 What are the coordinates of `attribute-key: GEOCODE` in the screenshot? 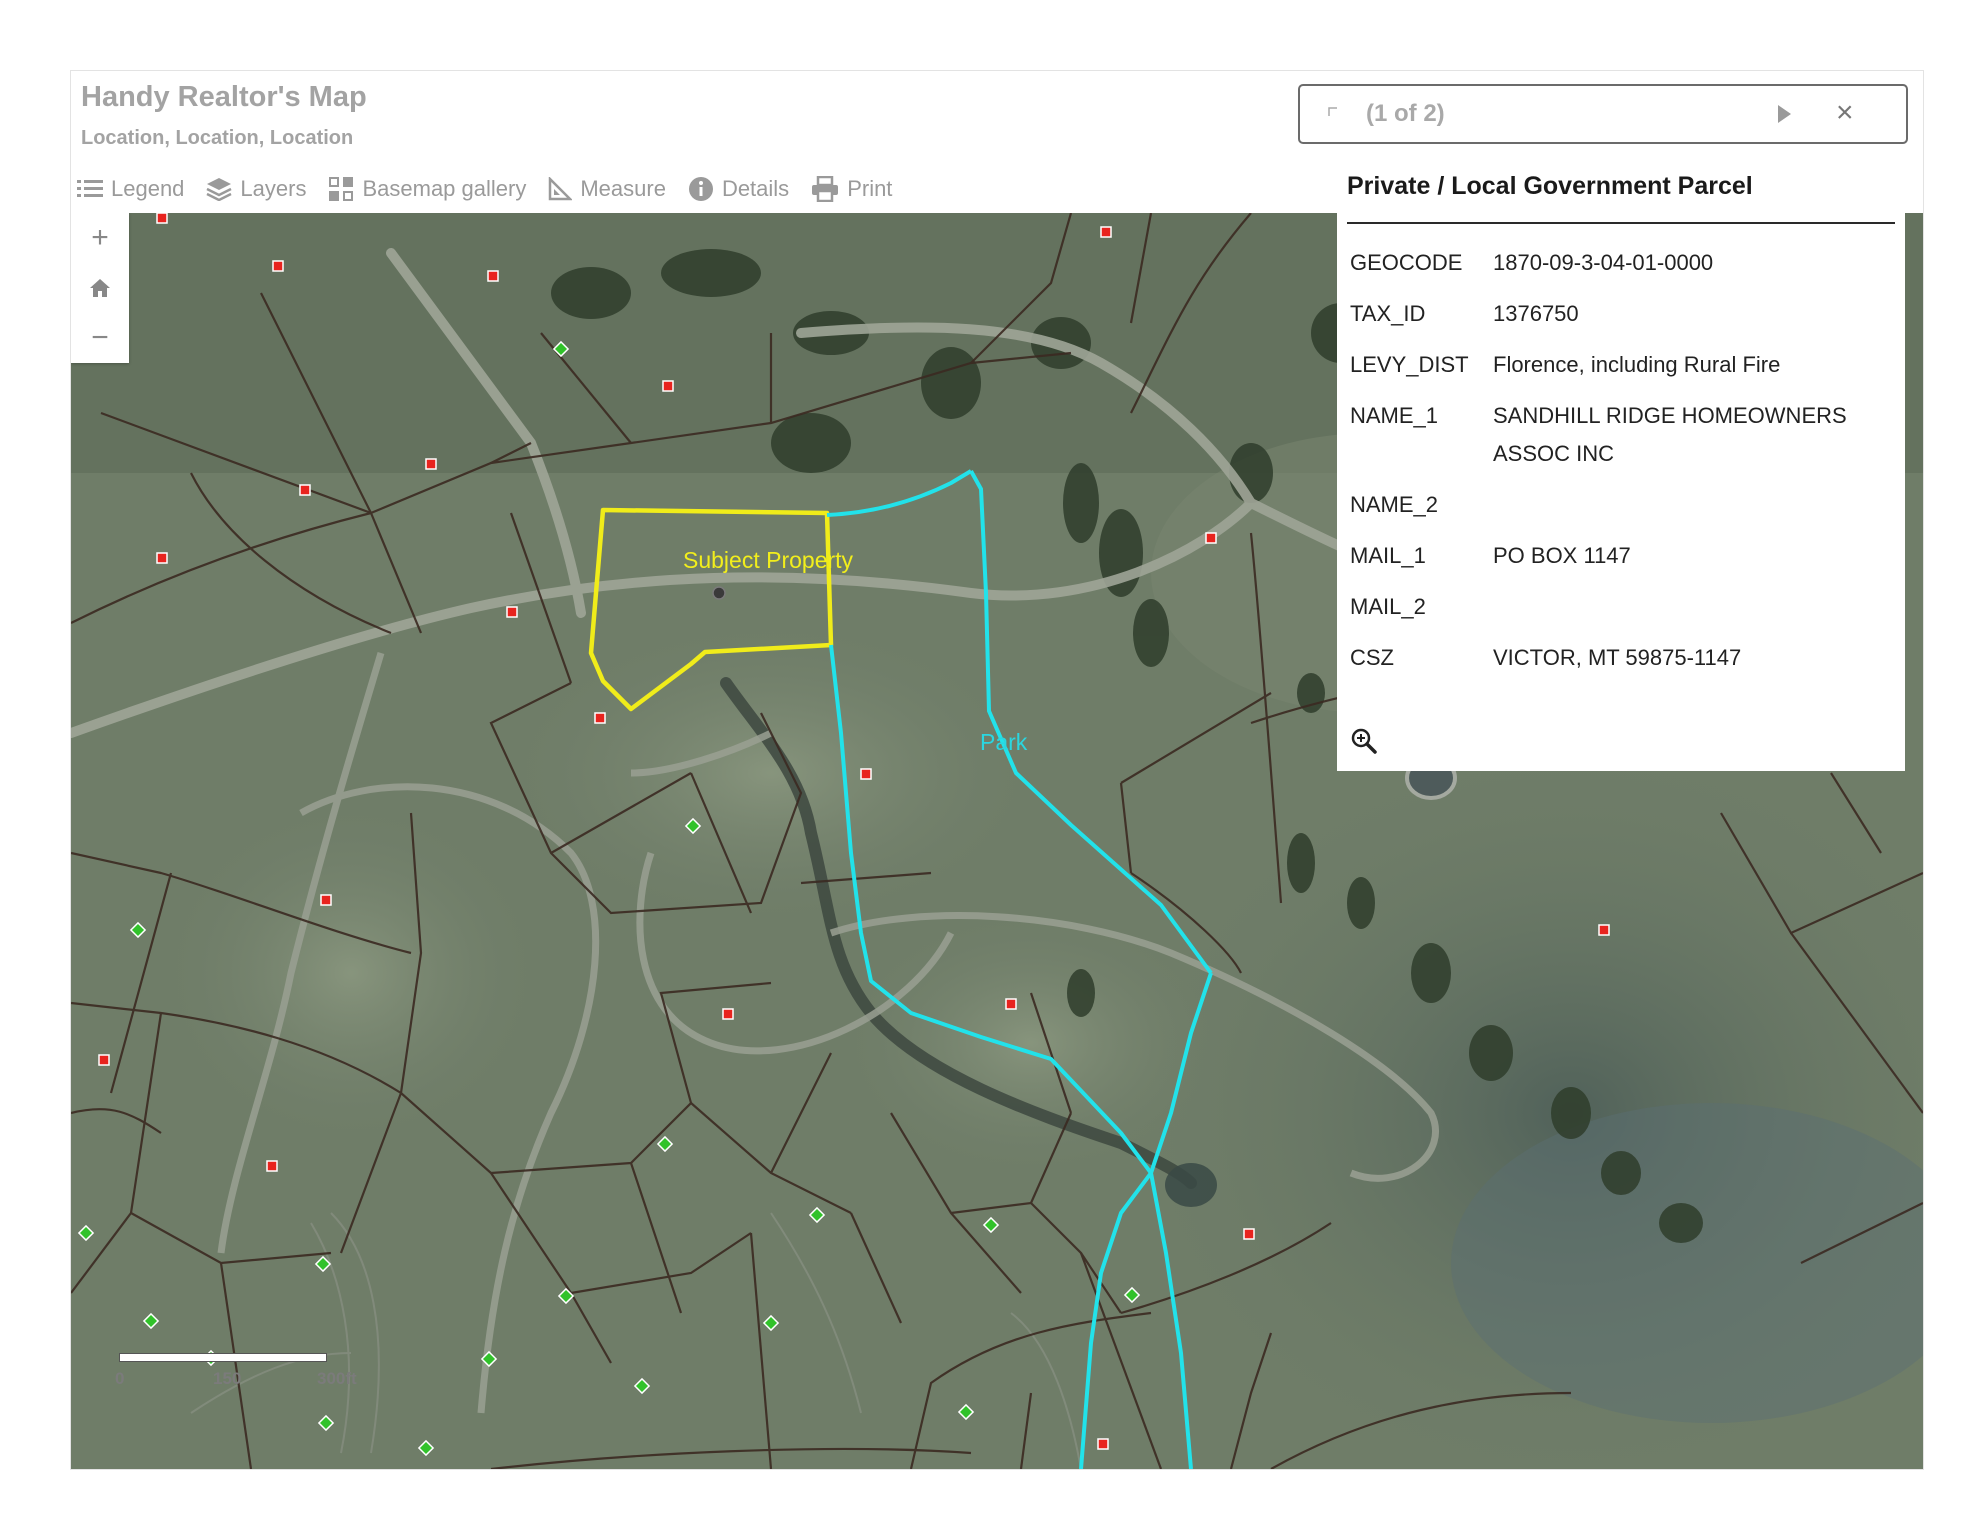 It's located at (1406, 262).